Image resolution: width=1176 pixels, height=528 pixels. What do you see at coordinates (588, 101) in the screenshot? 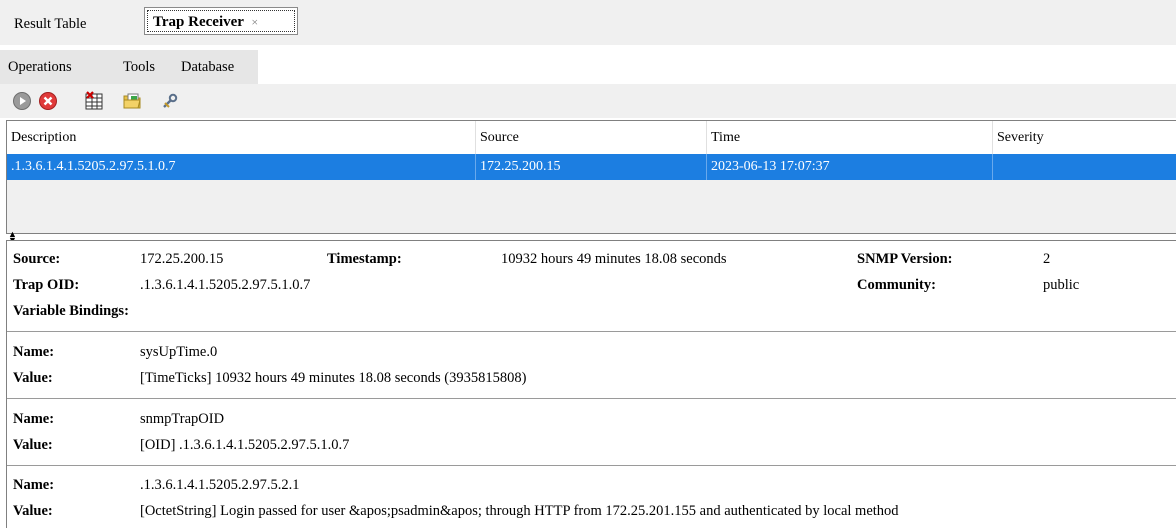
I see `toolbar` at bounding box center [588, 101].